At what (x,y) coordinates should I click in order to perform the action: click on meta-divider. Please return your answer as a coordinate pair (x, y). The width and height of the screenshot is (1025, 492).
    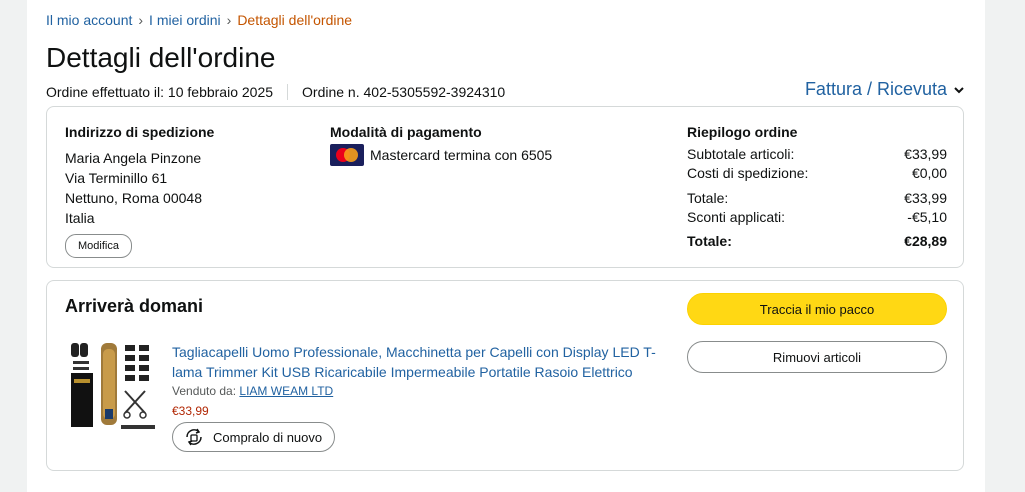
    Looking at the image, I should click on (288, 92).